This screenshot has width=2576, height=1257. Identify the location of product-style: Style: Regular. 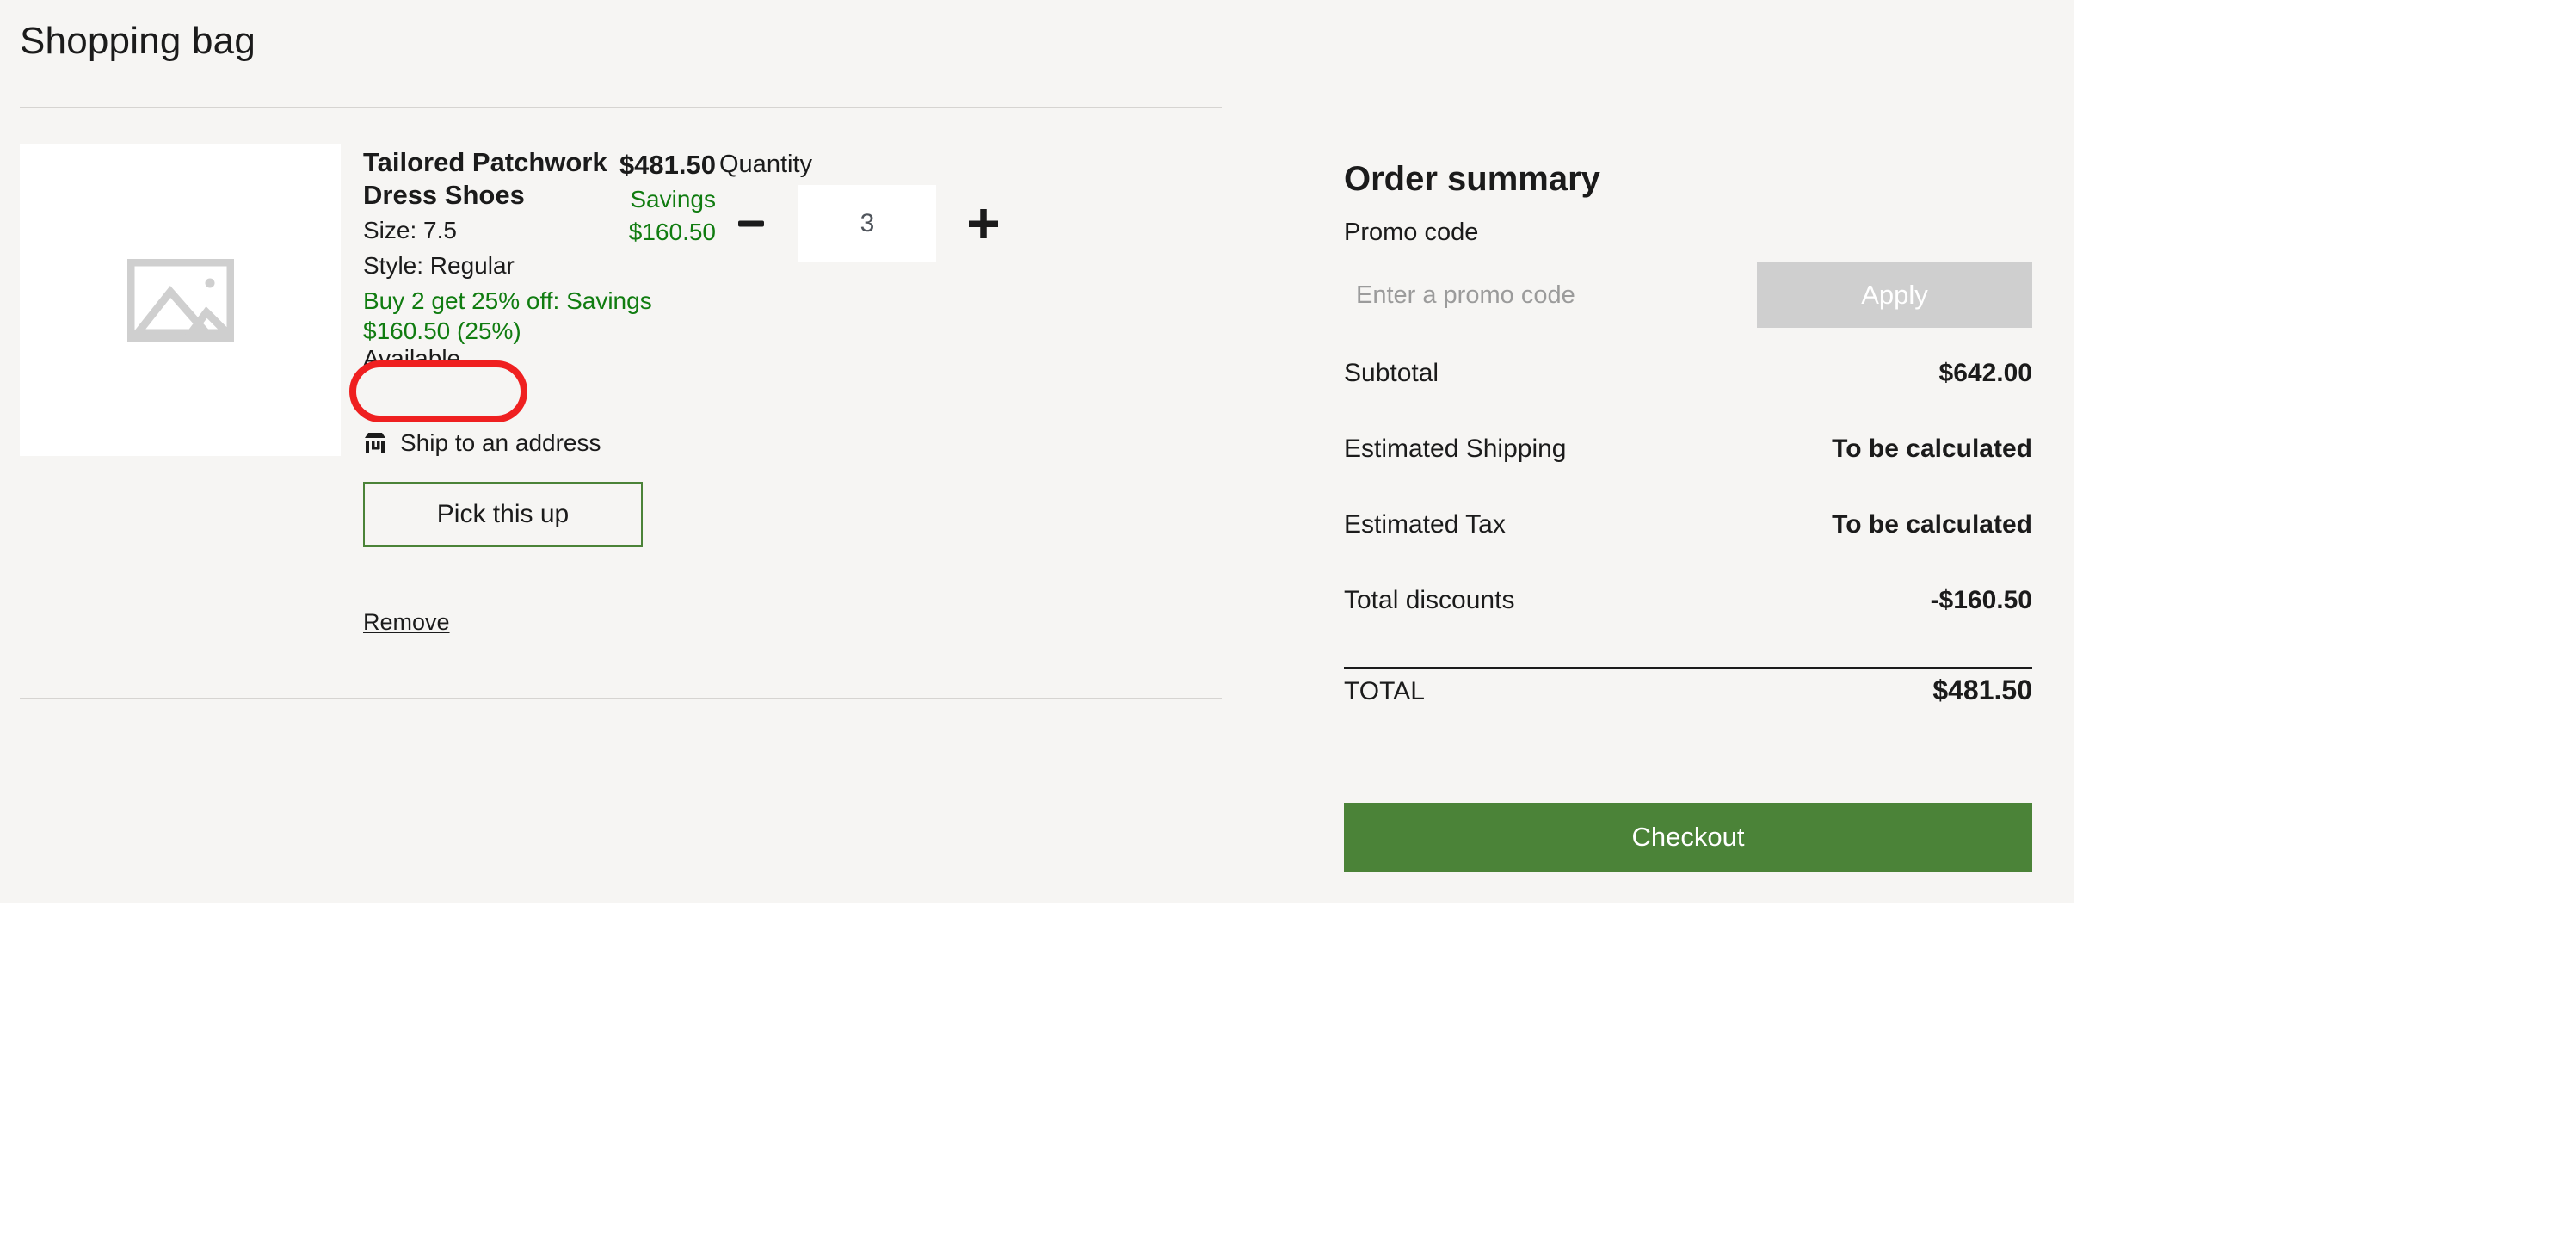
(439, 265).